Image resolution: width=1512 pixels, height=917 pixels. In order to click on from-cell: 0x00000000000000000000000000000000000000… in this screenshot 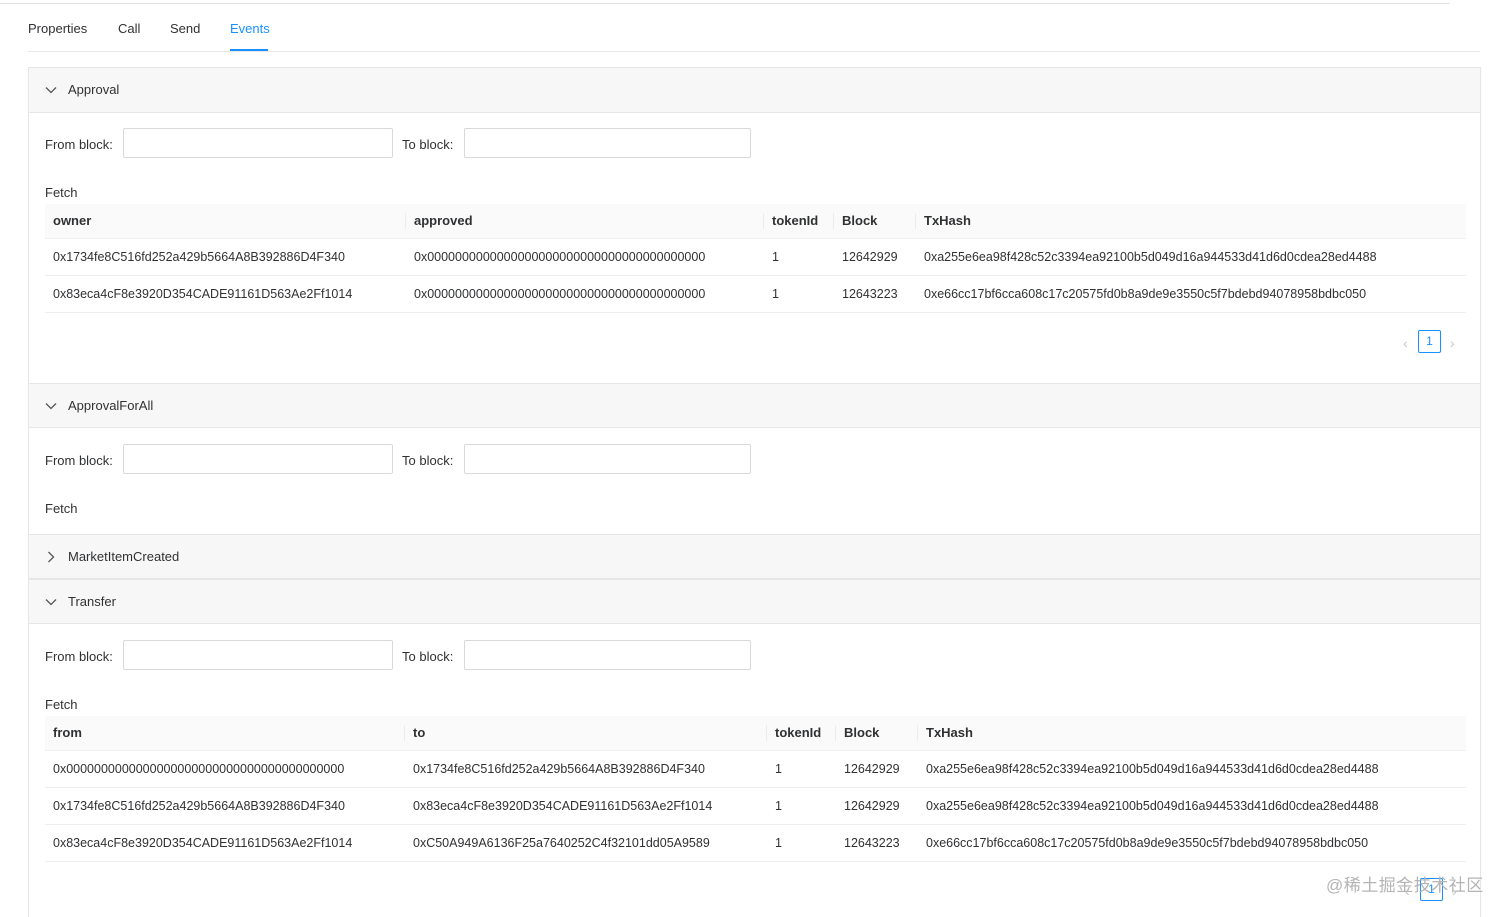, I will do `click(225, 769)`.